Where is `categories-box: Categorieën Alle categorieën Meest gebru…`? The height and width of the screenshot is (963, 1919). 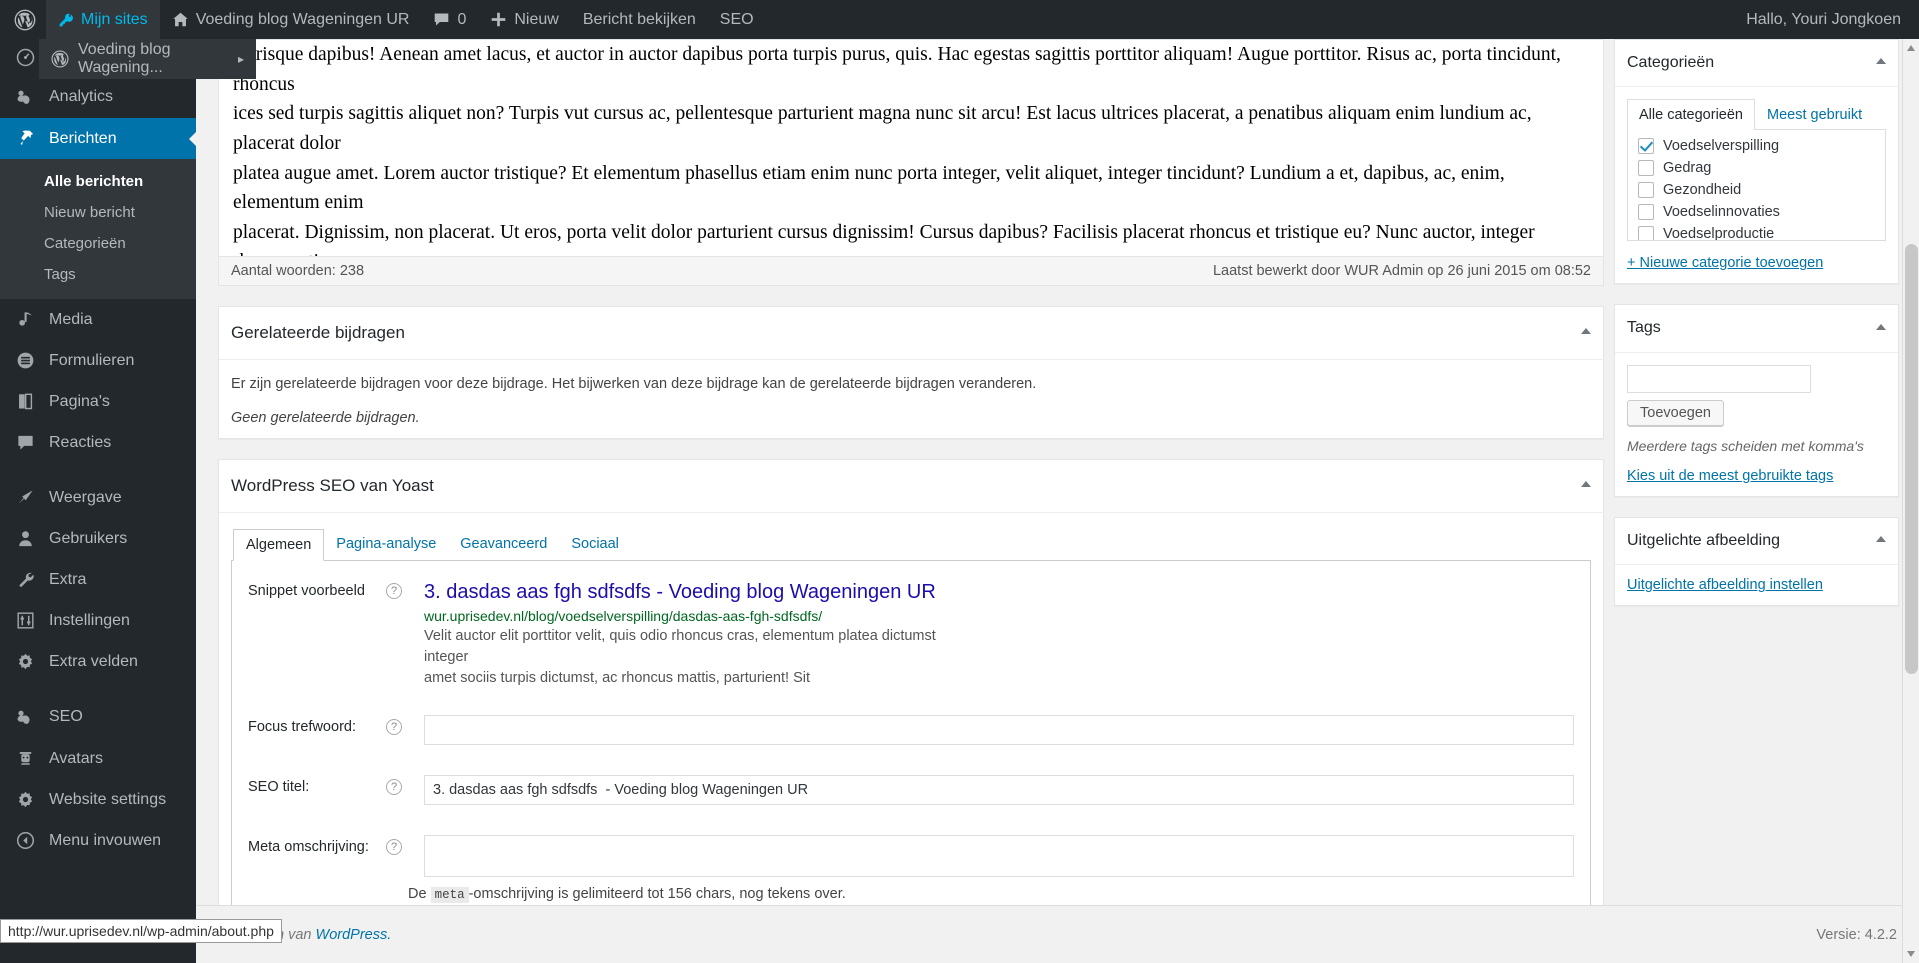 categories-box: Categorieën Alle categorieën Meest gebru… is located at coordinates (1756, 162).